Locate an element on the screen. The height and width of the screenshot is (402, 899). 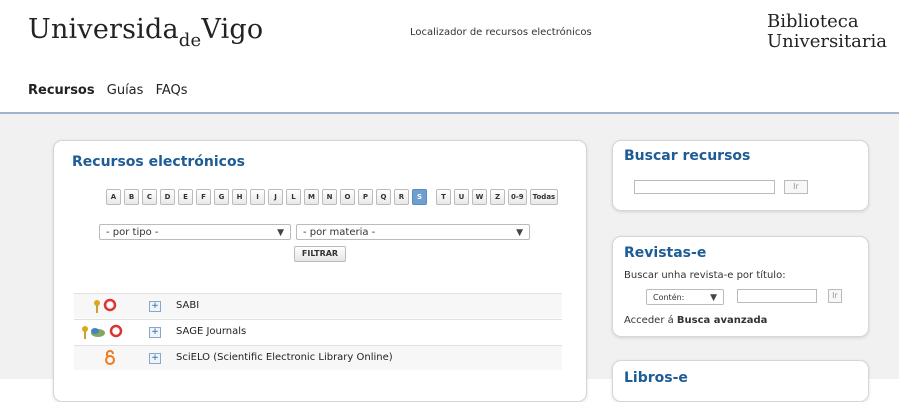
letter-todas: Todas is located at coordinates (544, 197).